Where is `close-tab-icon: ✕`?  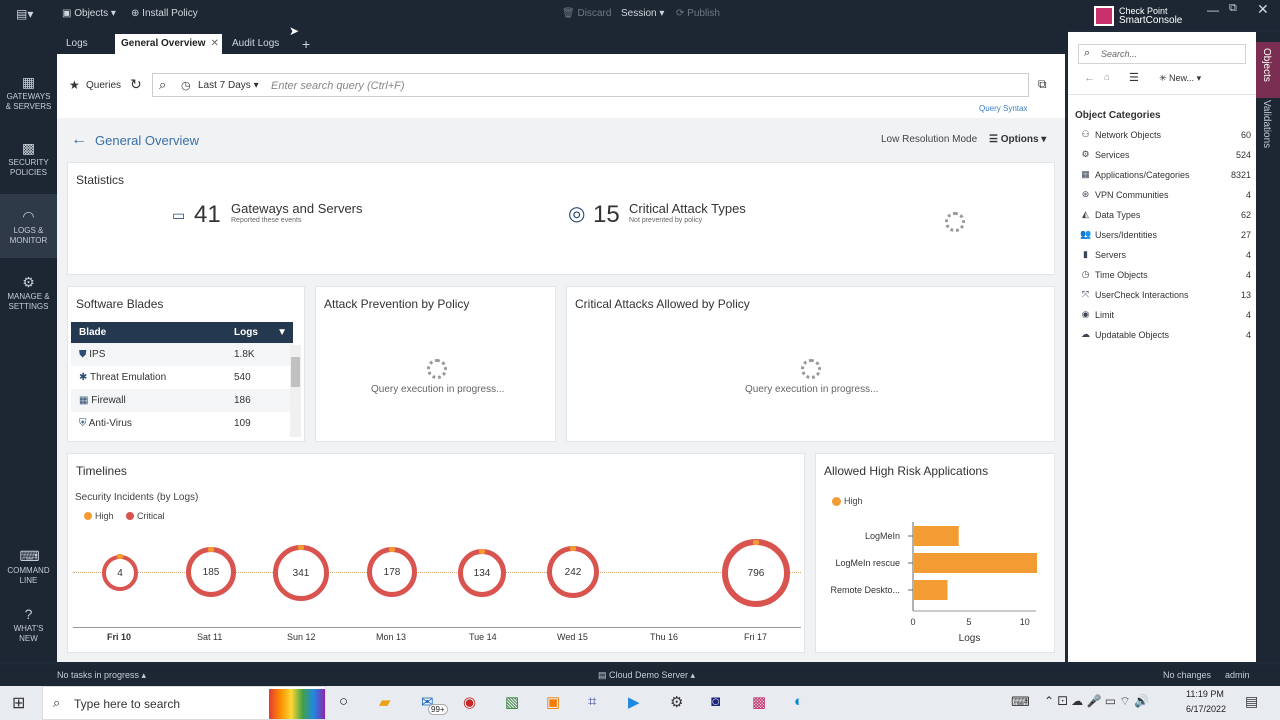 close-tab-icon: ✕ is located at coordinates (215, 43).